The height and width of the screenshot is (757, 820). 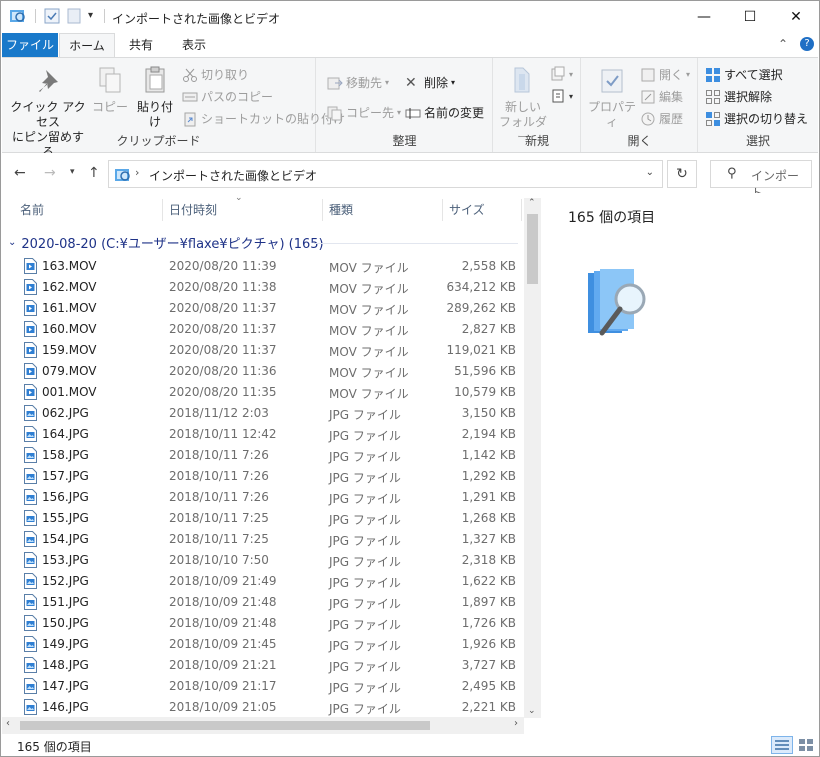 What do you see at coordinates (141, 45) in the screenshot?
I see `tab-share: 共有` at bounding box center [141, 45].